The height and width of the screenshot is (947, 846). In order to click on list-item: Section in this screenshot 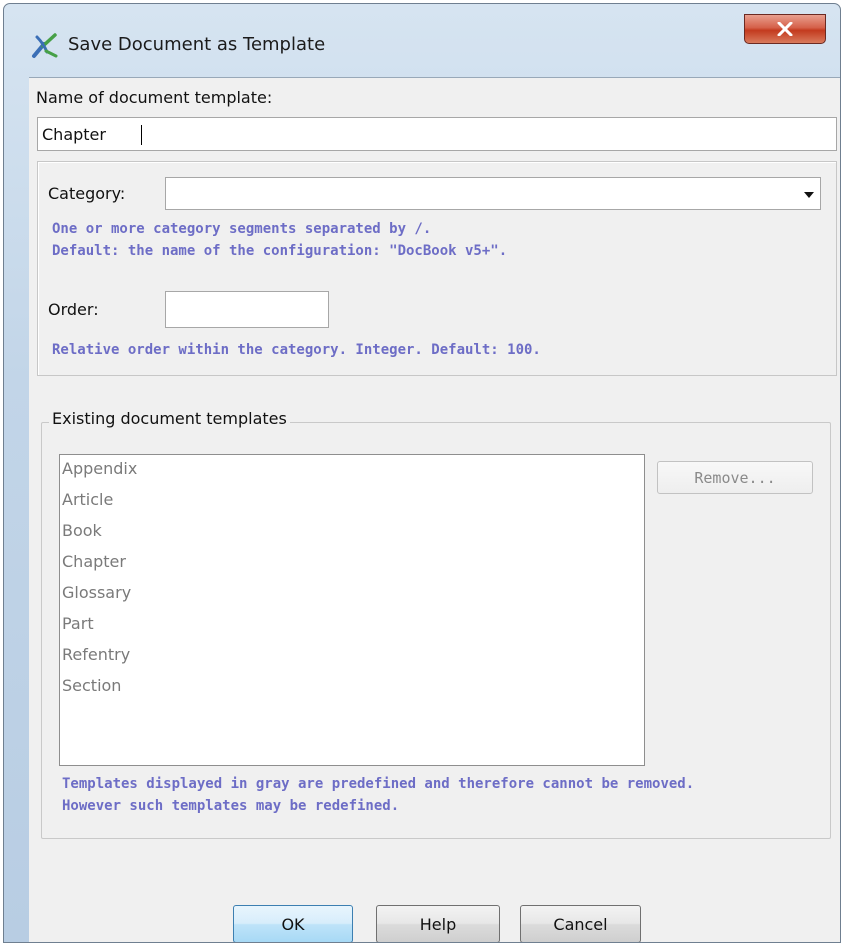, I will do `click(91, 685)`.